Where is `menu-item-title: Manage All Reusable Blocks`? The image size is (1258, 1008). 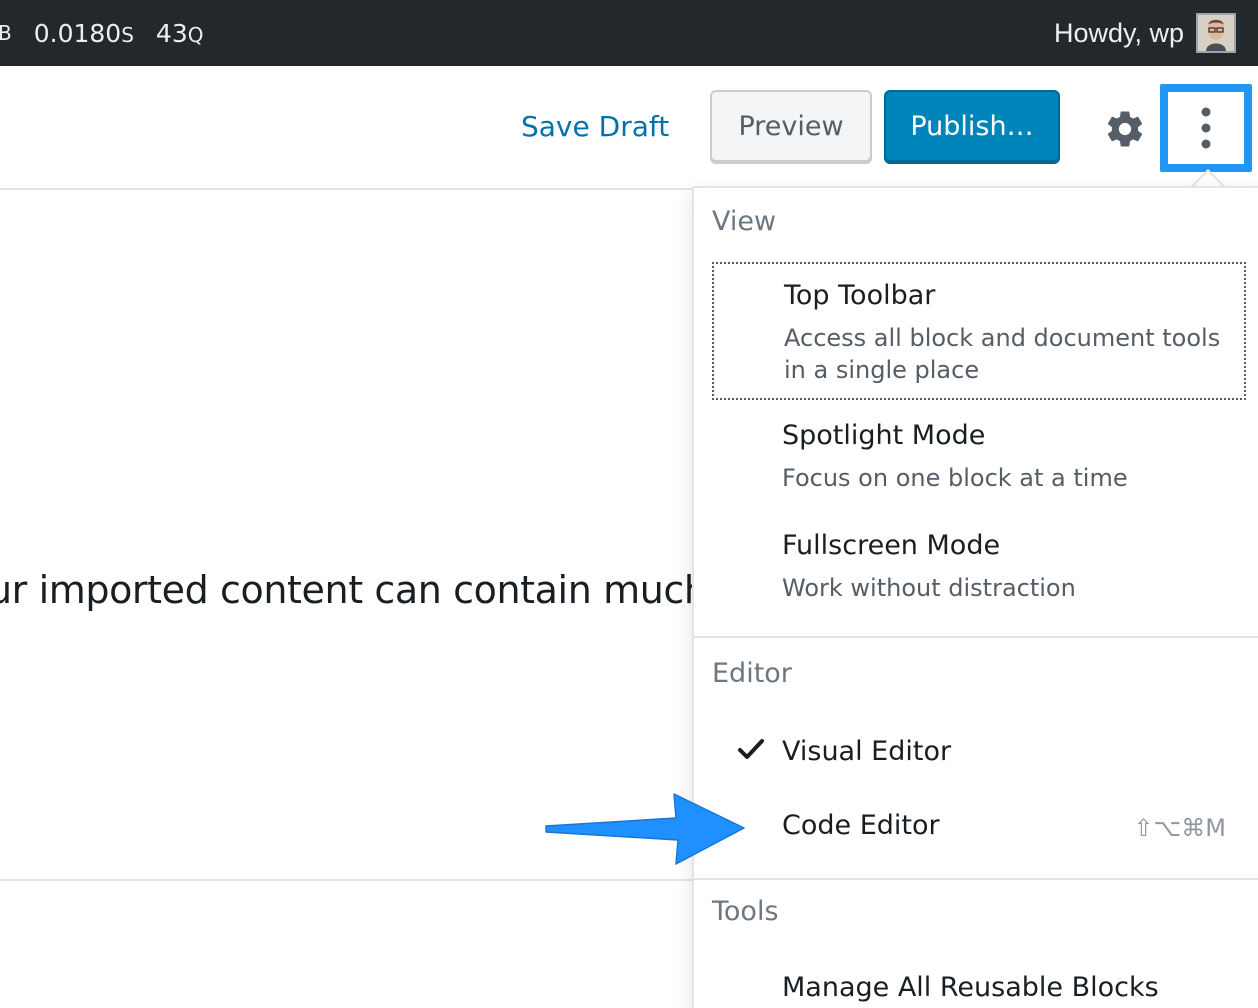 menu-item-title: Manage All Reusable Blocks is located at coordinates (970, 987).